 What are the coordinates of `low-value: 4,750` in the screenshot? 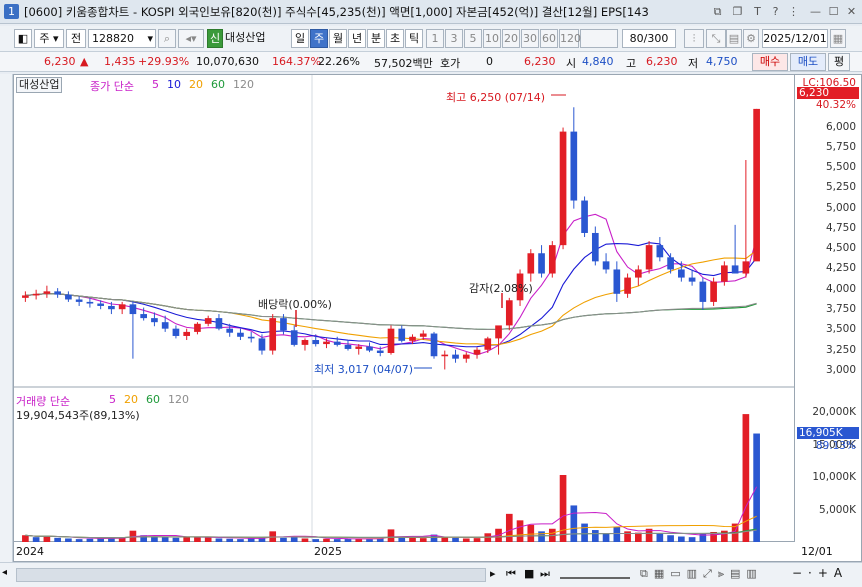 It's located at (722, 61).